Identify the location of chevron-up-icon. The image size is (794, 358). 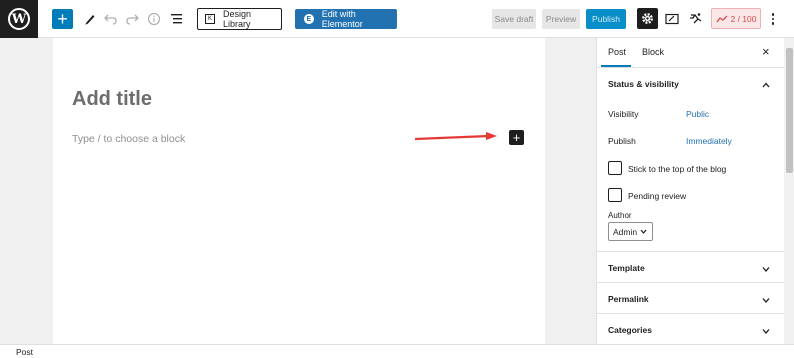
(766, 85).